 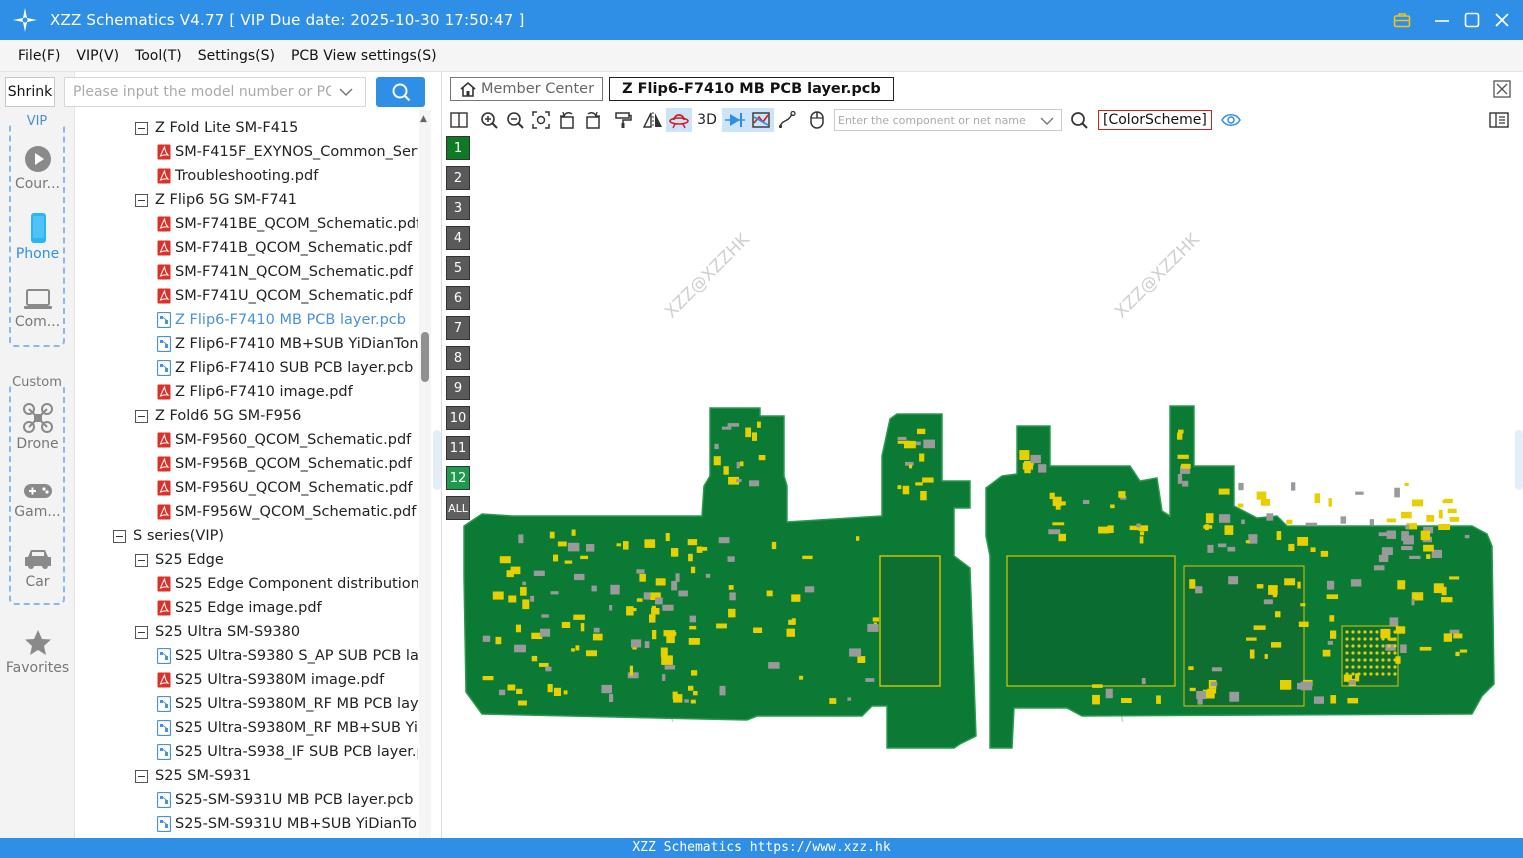 I want to click on eye-icon, so click(x=1231, y=120).